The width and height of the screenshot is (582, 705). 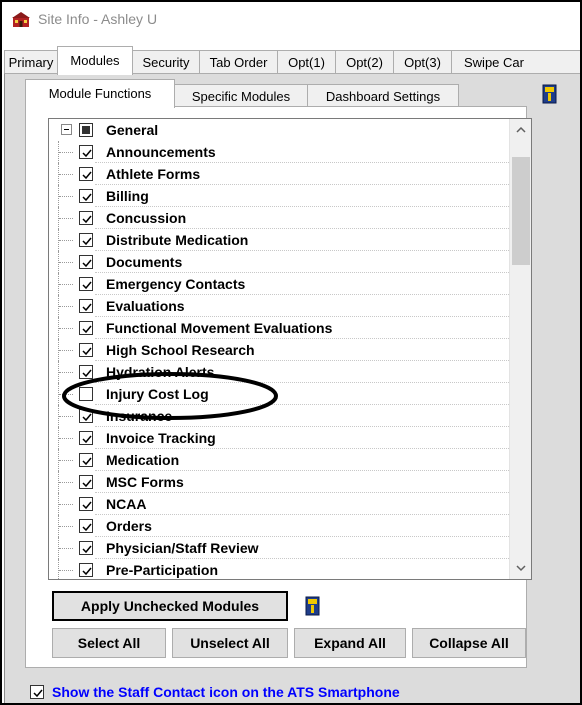 I want to click on tree-item: Invoice Tracking, so click(x=279, y=438).